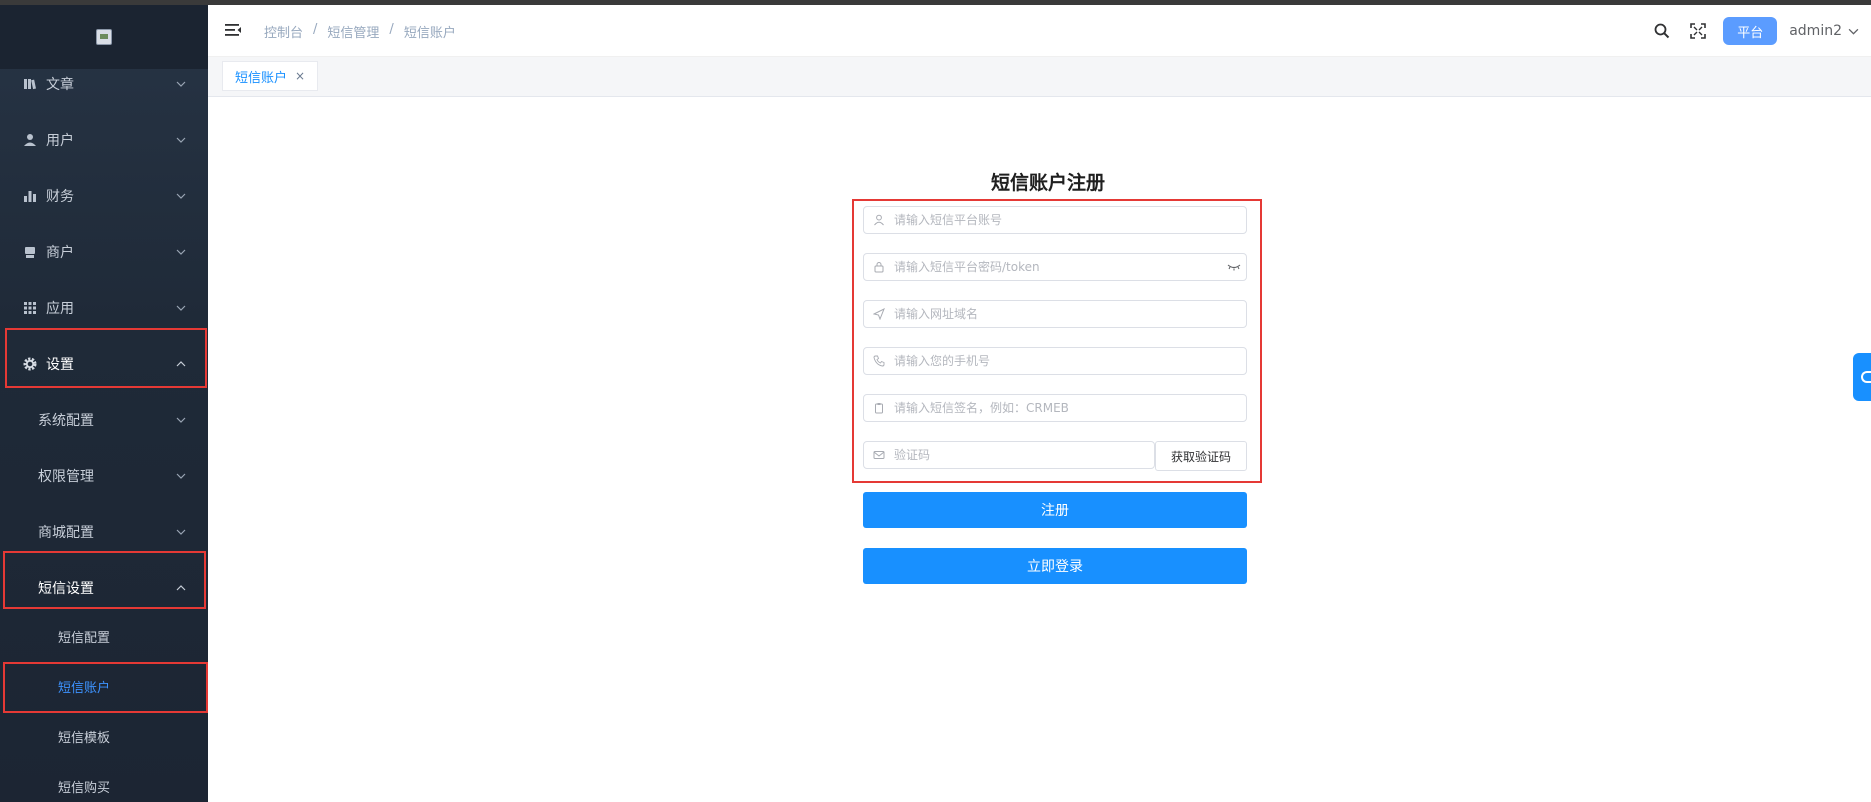  I want to click on register-button: 注册, so click(1055, 510).